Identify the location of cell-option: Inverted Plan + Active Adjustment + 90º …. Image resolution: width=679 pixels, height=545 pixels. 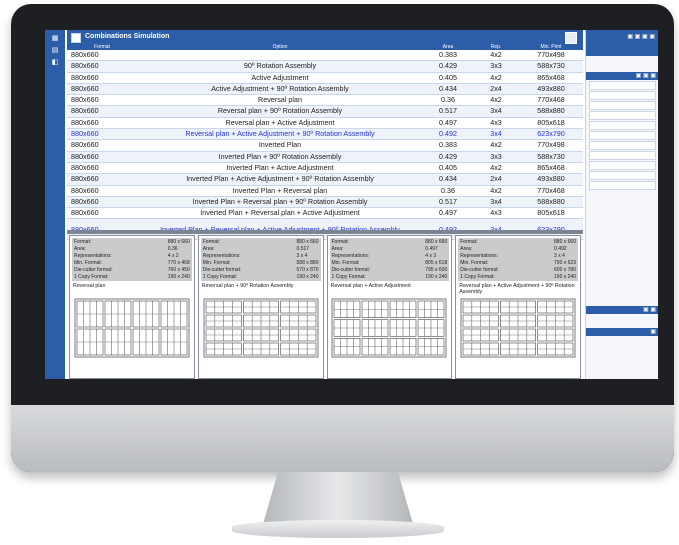
(280, 179).